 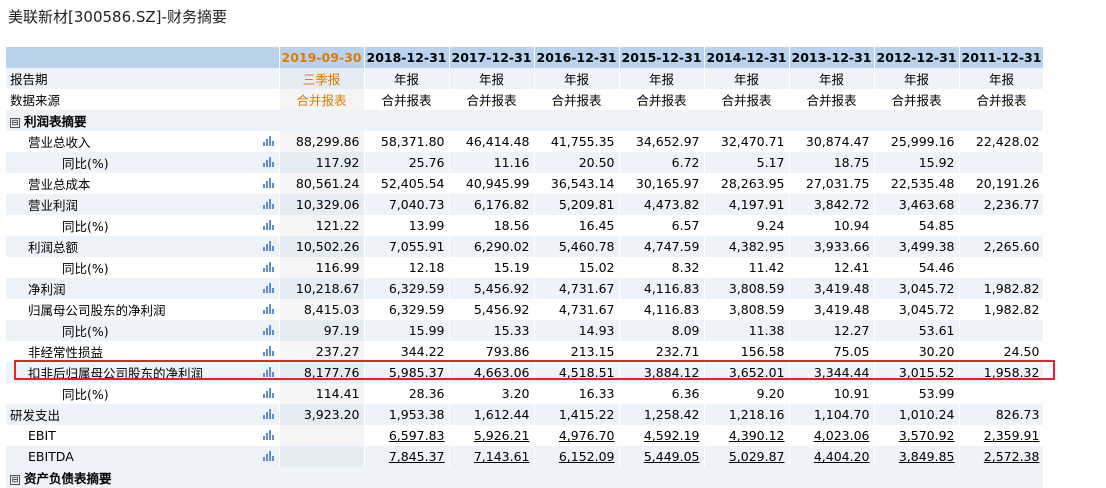 I want to click on value-text: 1,104.70, so click(x=841, y=414).